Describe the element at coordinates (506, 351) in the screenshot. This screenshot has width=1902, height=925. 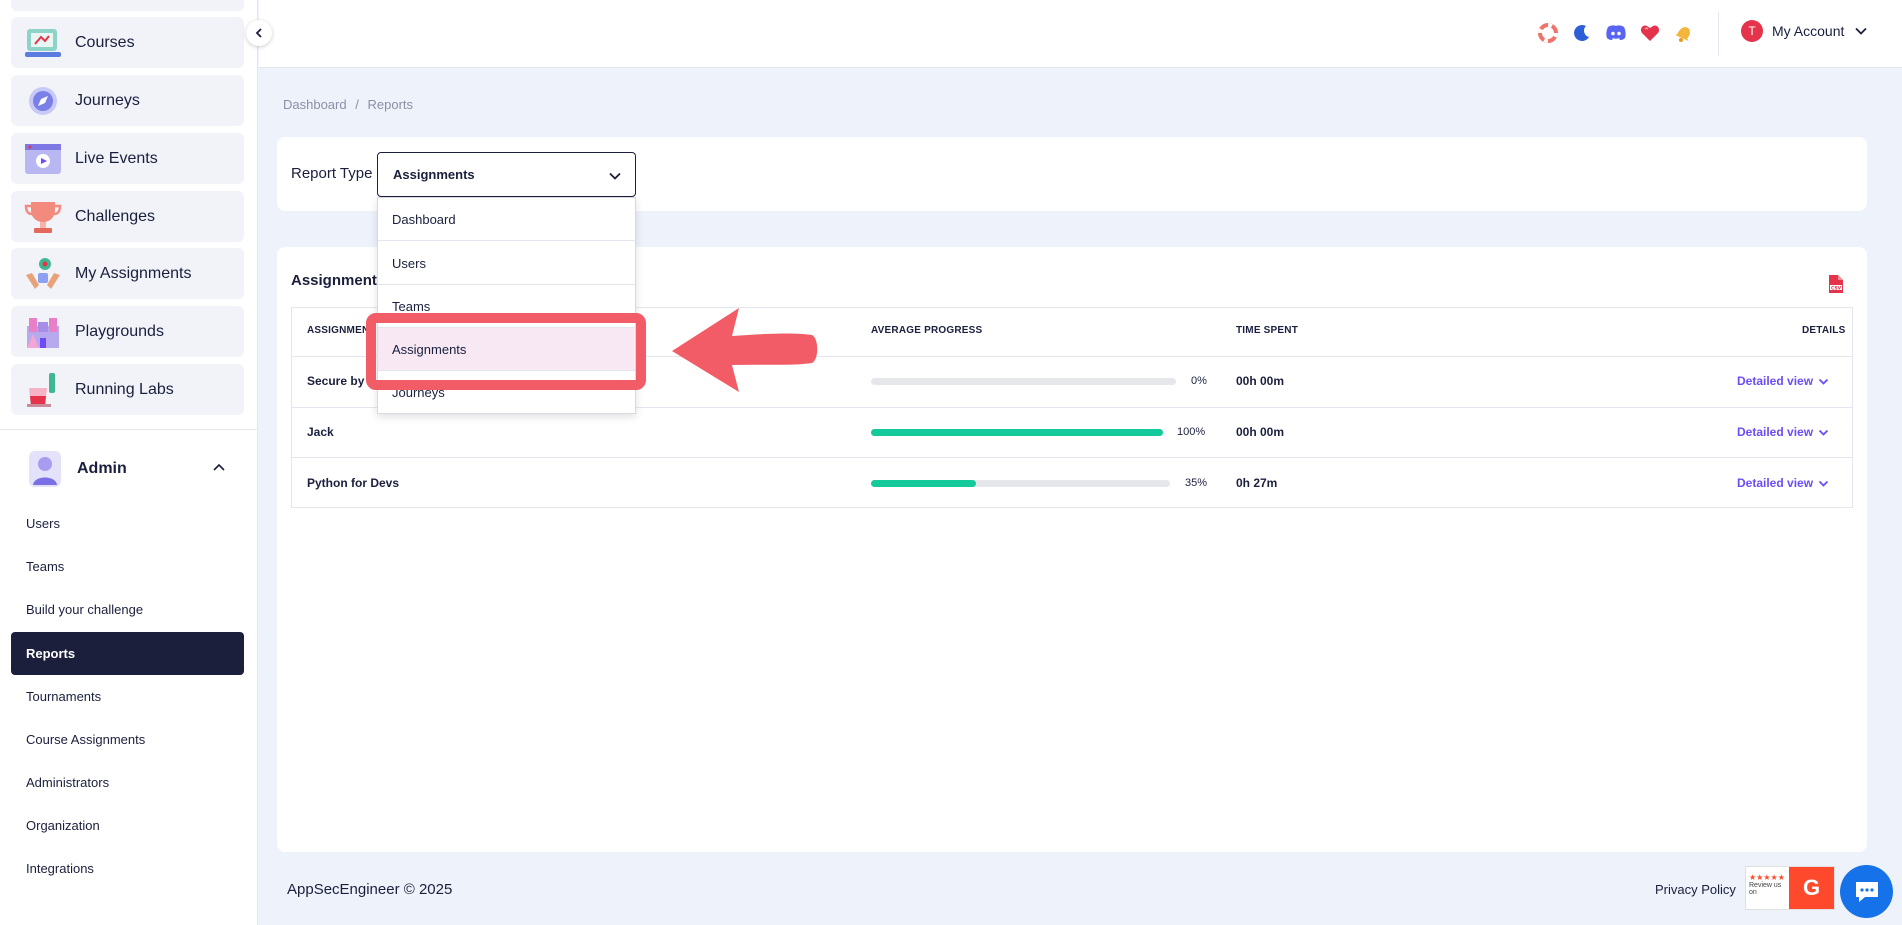
I see `highlight-box` at that location.